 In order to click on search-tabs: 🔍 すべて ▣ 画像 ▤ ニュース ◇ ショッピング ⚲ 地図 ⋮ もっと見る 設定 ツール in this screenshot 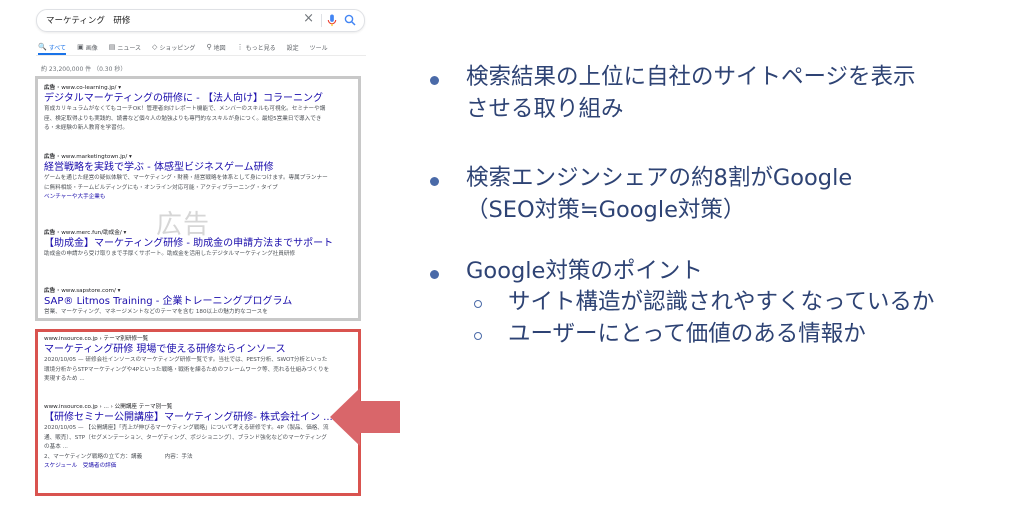, I will do `click(183, 47)`.